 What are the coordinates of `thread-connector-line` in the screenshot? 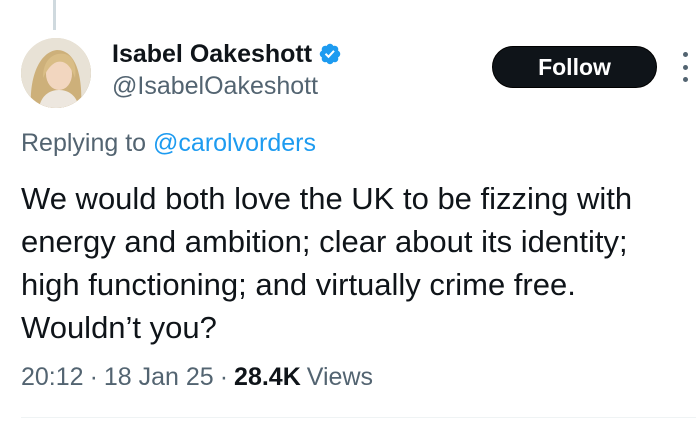 It's located at (54, 15).